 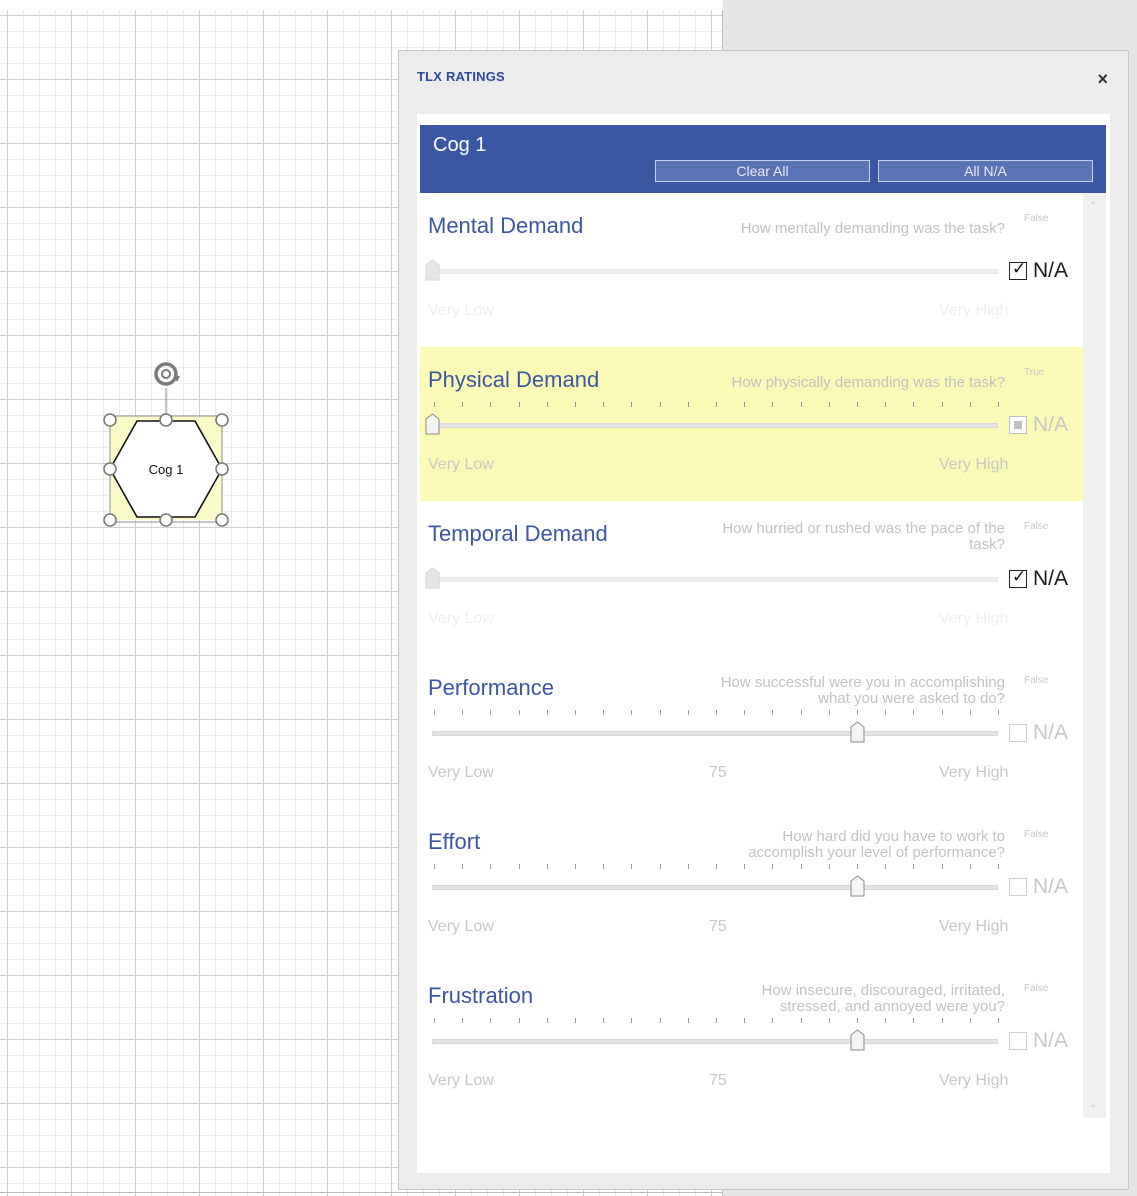 What do you see at coordinates (166, 469) in the screenshot?
I see `shape-label: Cog 1` at bounding box center [166, 469].